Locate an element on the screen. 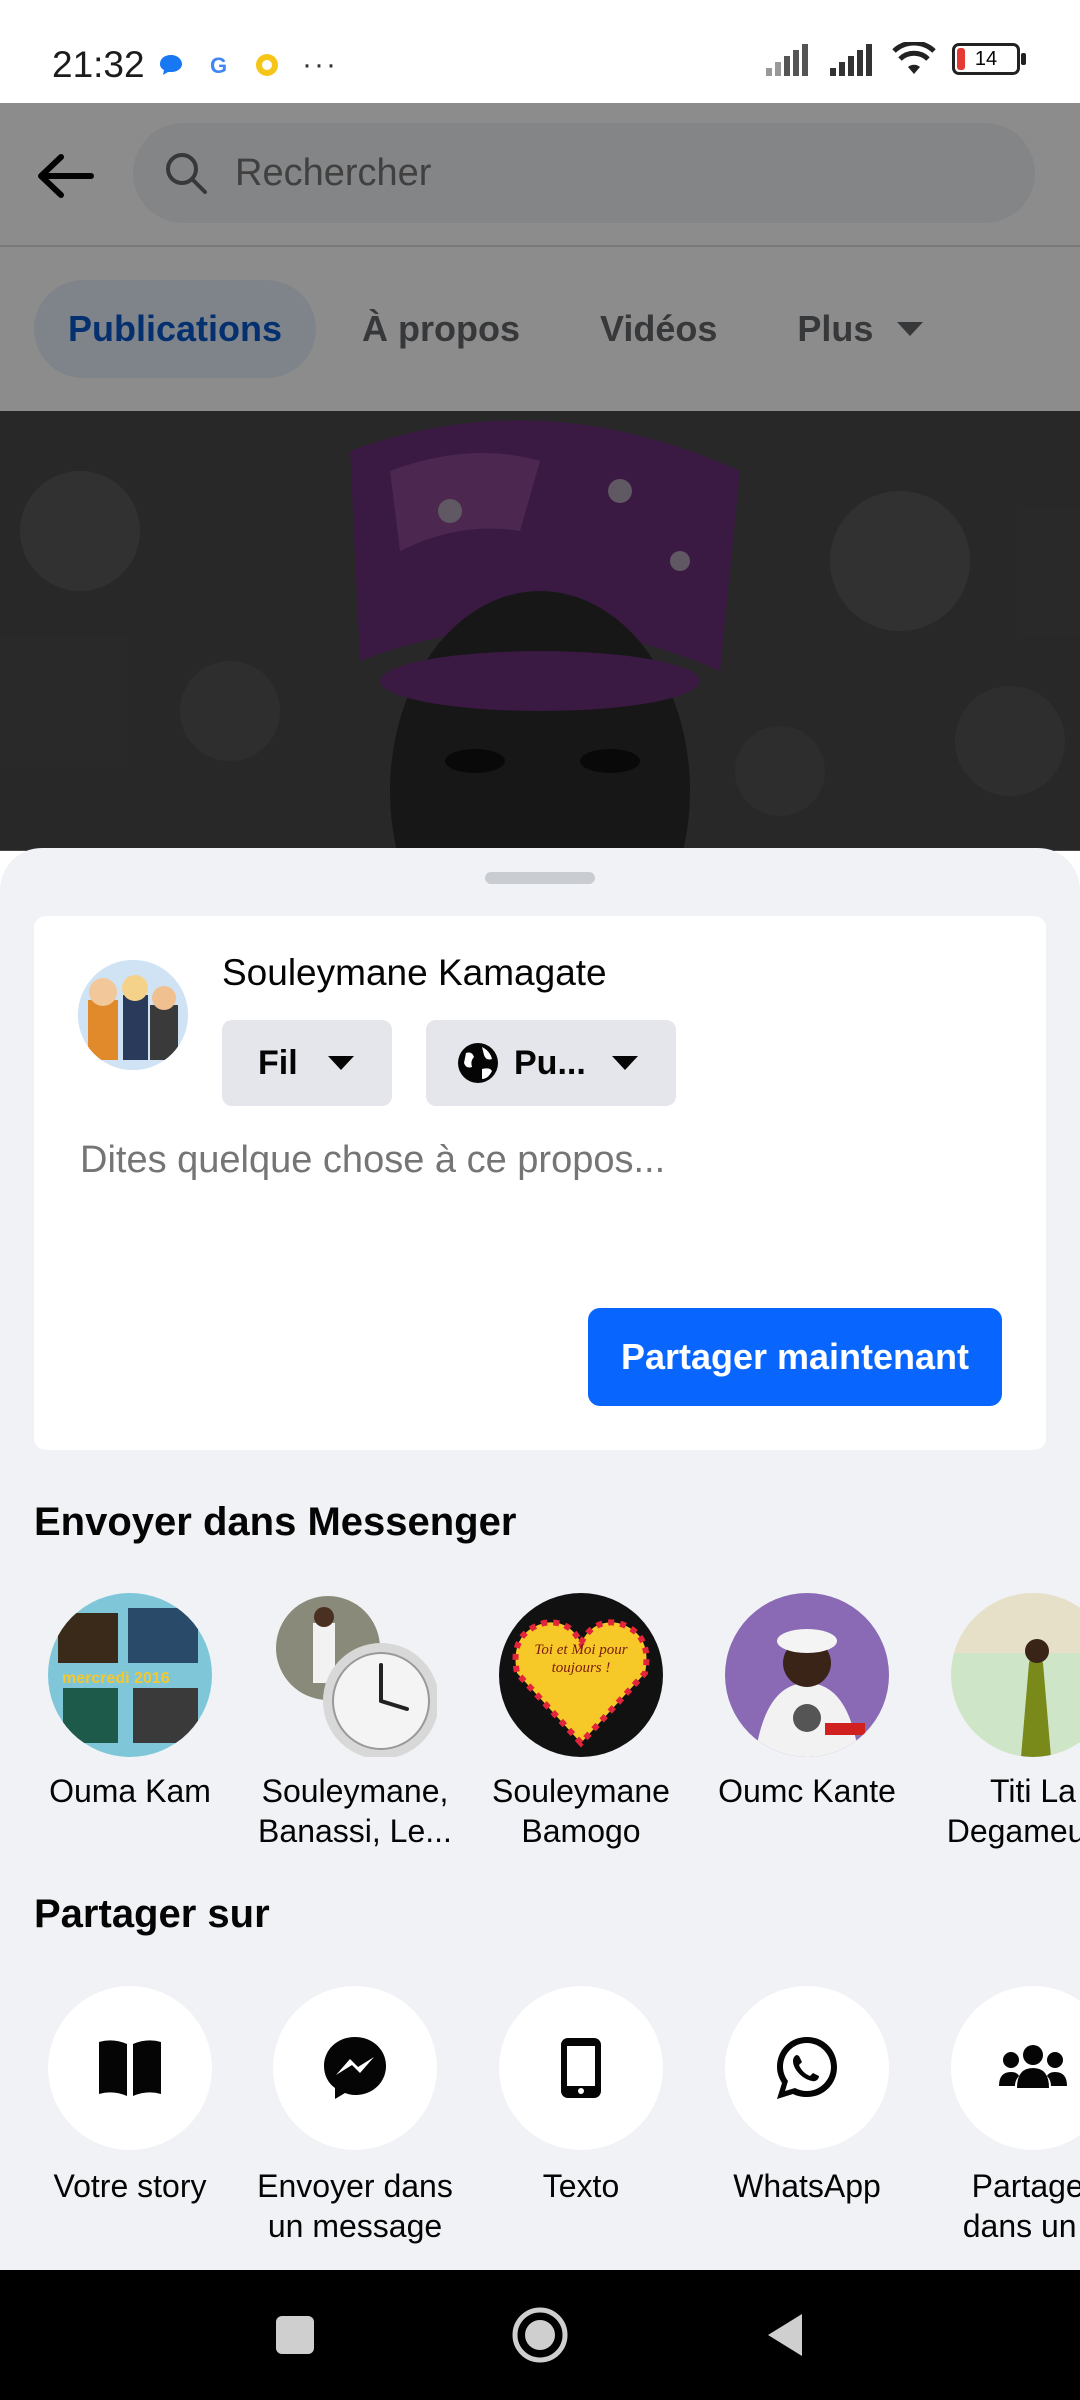 This screenshot has width=1080, height=2400. status-time: 21:32 is located at coordinates (98, 64).